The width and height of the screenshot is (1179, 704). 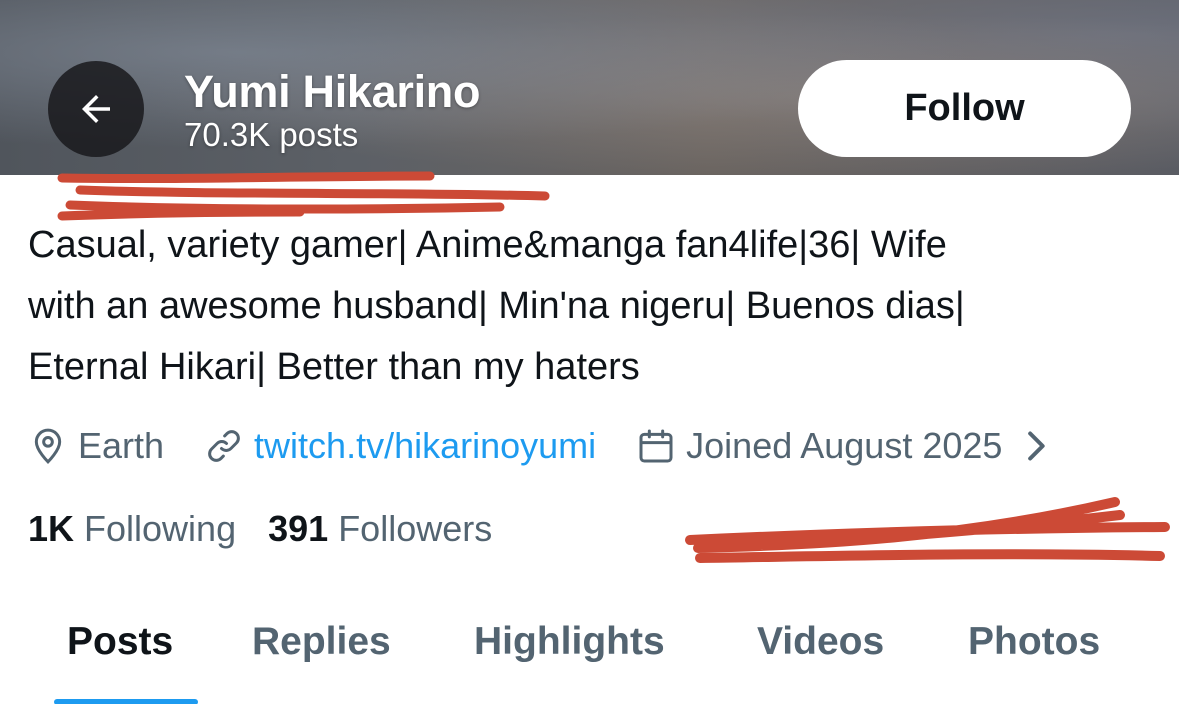 I want to click on website-link: twitch.tv/hikarinoyumi, so click(x=425, y=446).